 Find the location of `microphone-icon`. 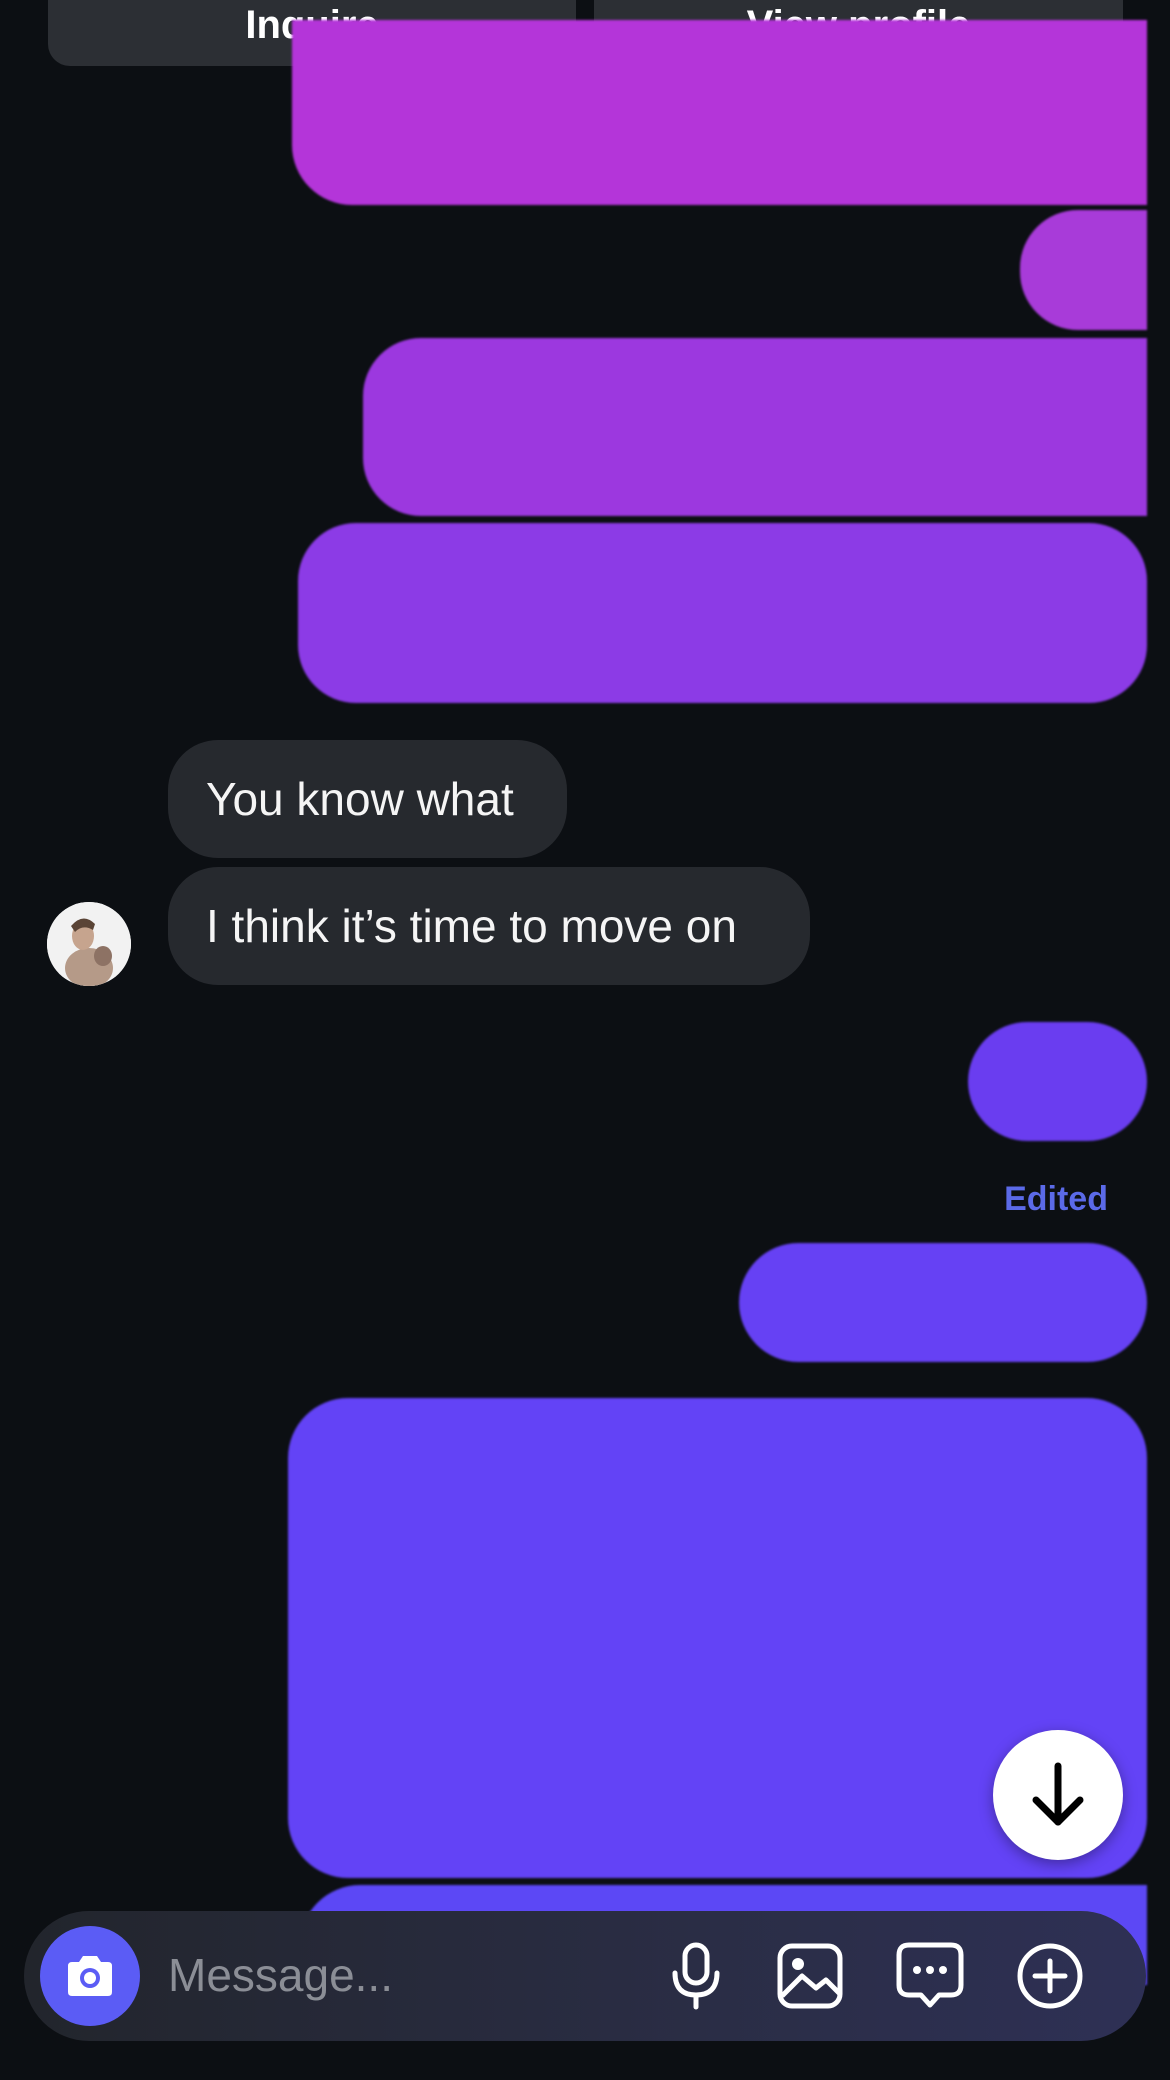

microphone-icon is located at coordinates (696, 1976).